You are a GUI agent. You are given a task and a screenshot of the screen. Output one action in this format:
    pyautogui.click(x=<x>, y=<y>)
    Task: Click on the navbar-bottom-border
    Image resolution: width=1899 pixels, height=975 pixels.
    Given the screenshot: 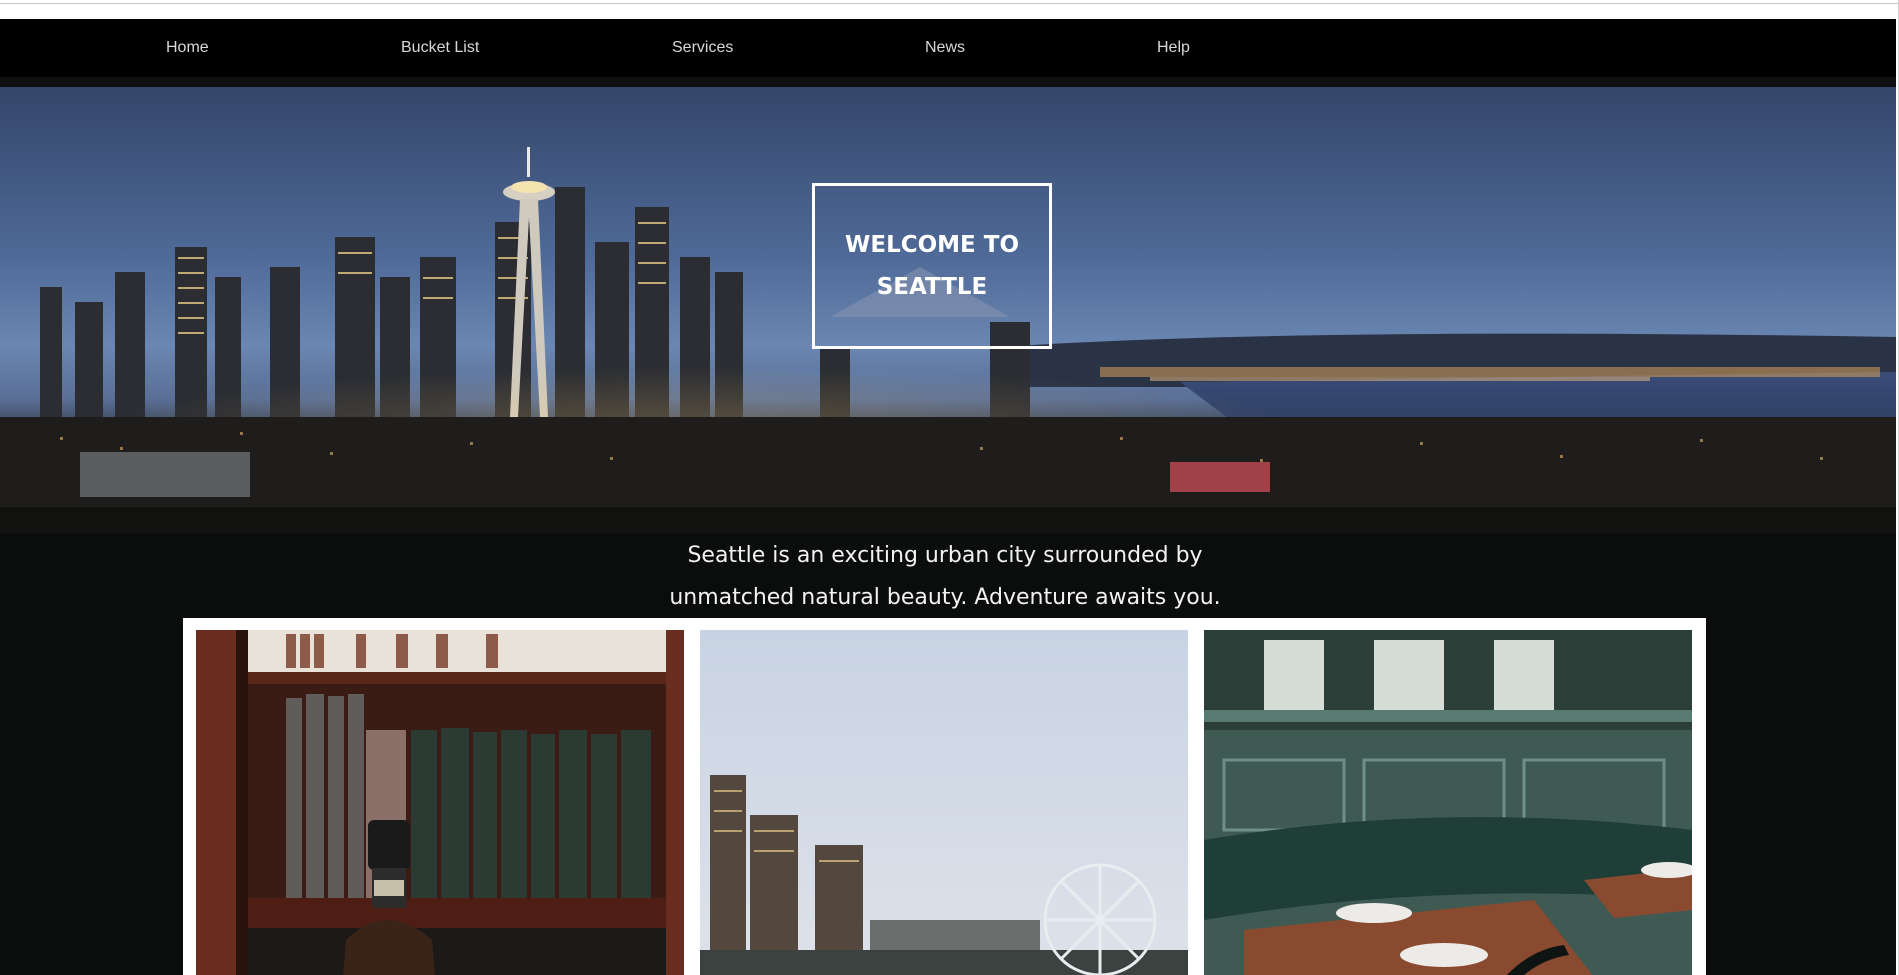 What is the action you would take?
    pyautogui.click(x=948, y=82)
    